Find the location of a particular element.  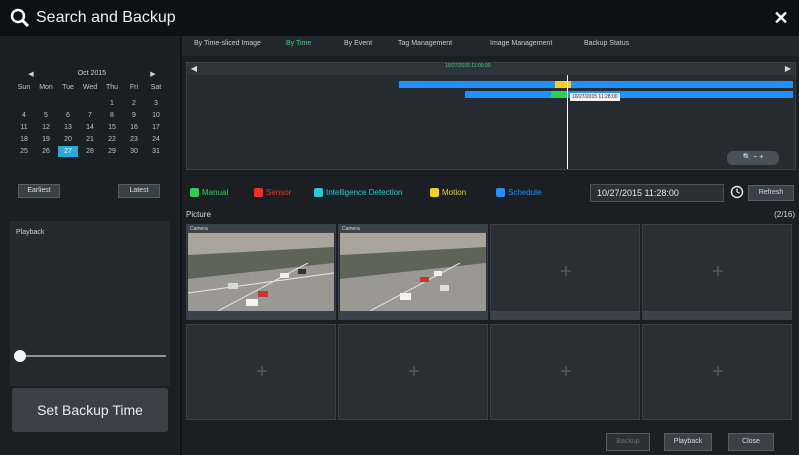

close-icon: ✕ is located at coordinates (781, 18).